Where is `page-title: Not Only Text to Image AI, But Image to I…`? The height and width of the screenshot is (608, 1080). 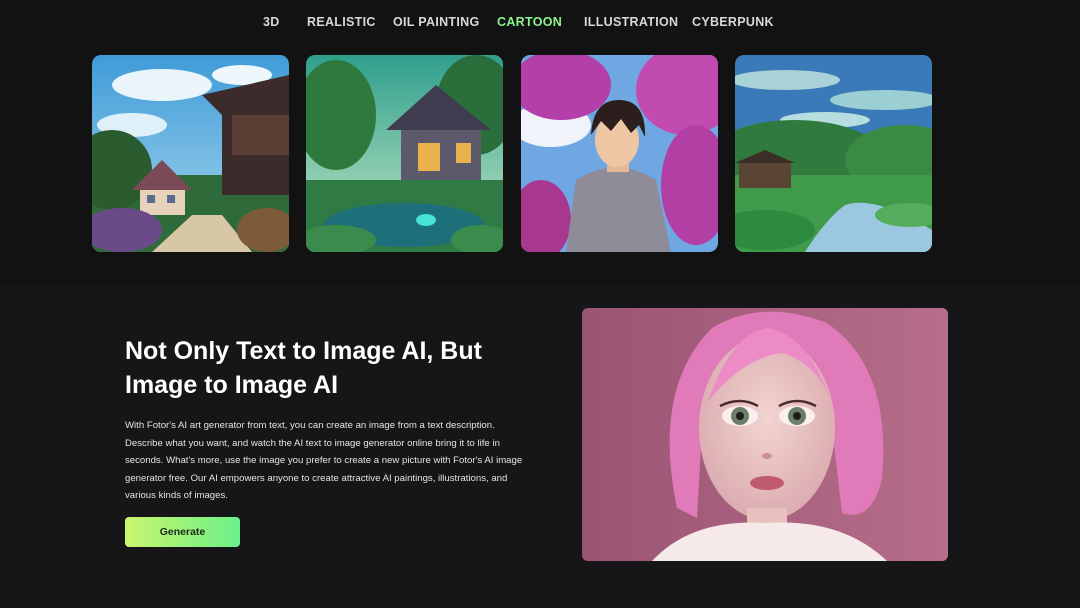
page-title: Not Only Text to Image AI, But Image to I… is located at coordinates (335, 368).